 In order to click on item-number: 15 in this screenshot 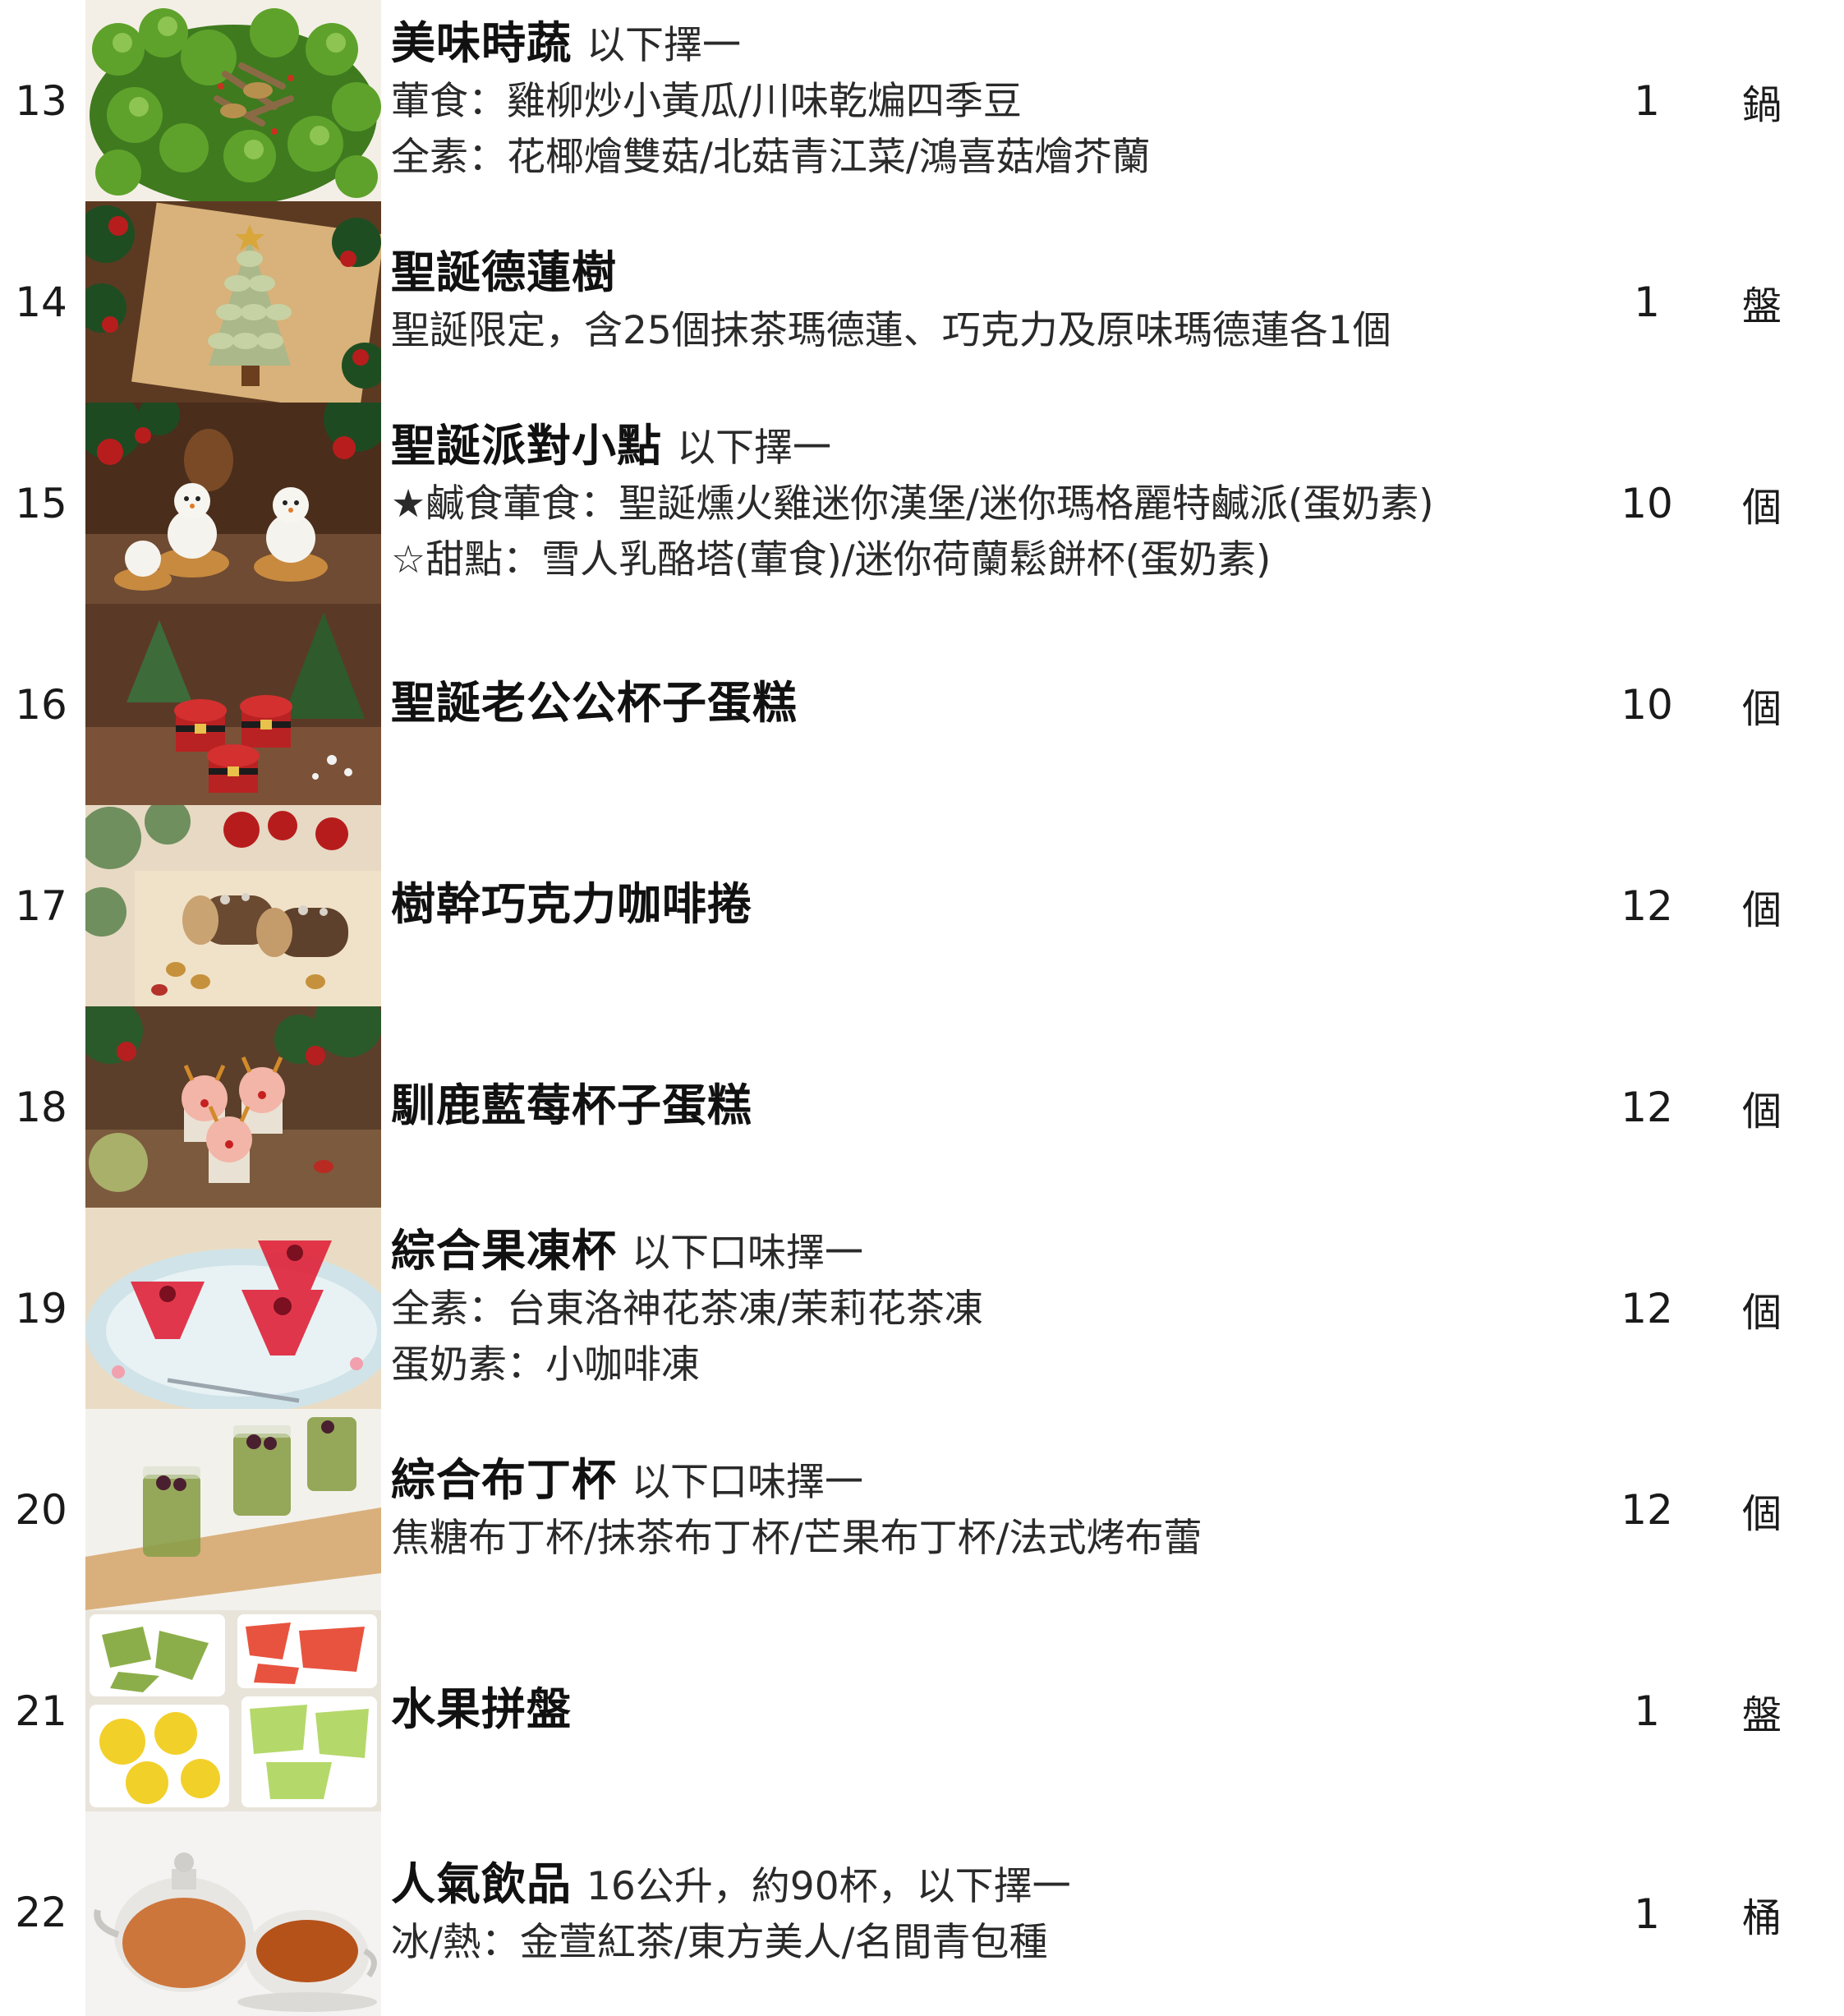, I will do `click(41, 503)`.